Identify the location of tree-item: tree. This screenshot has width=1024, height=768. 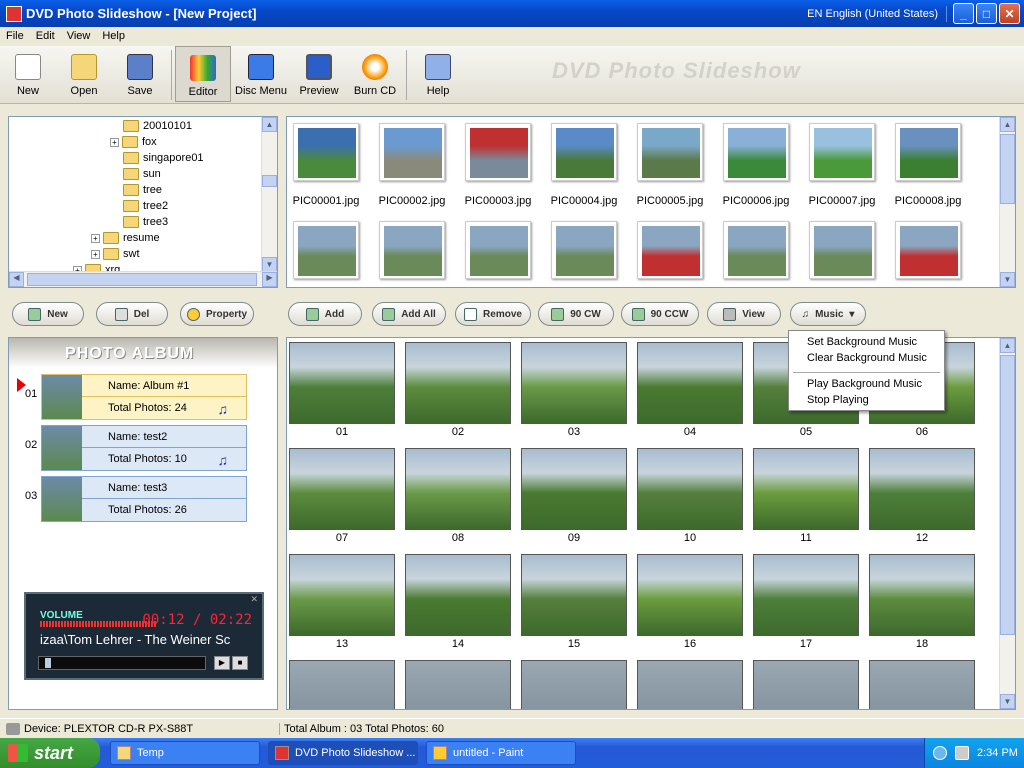
(142, 190).